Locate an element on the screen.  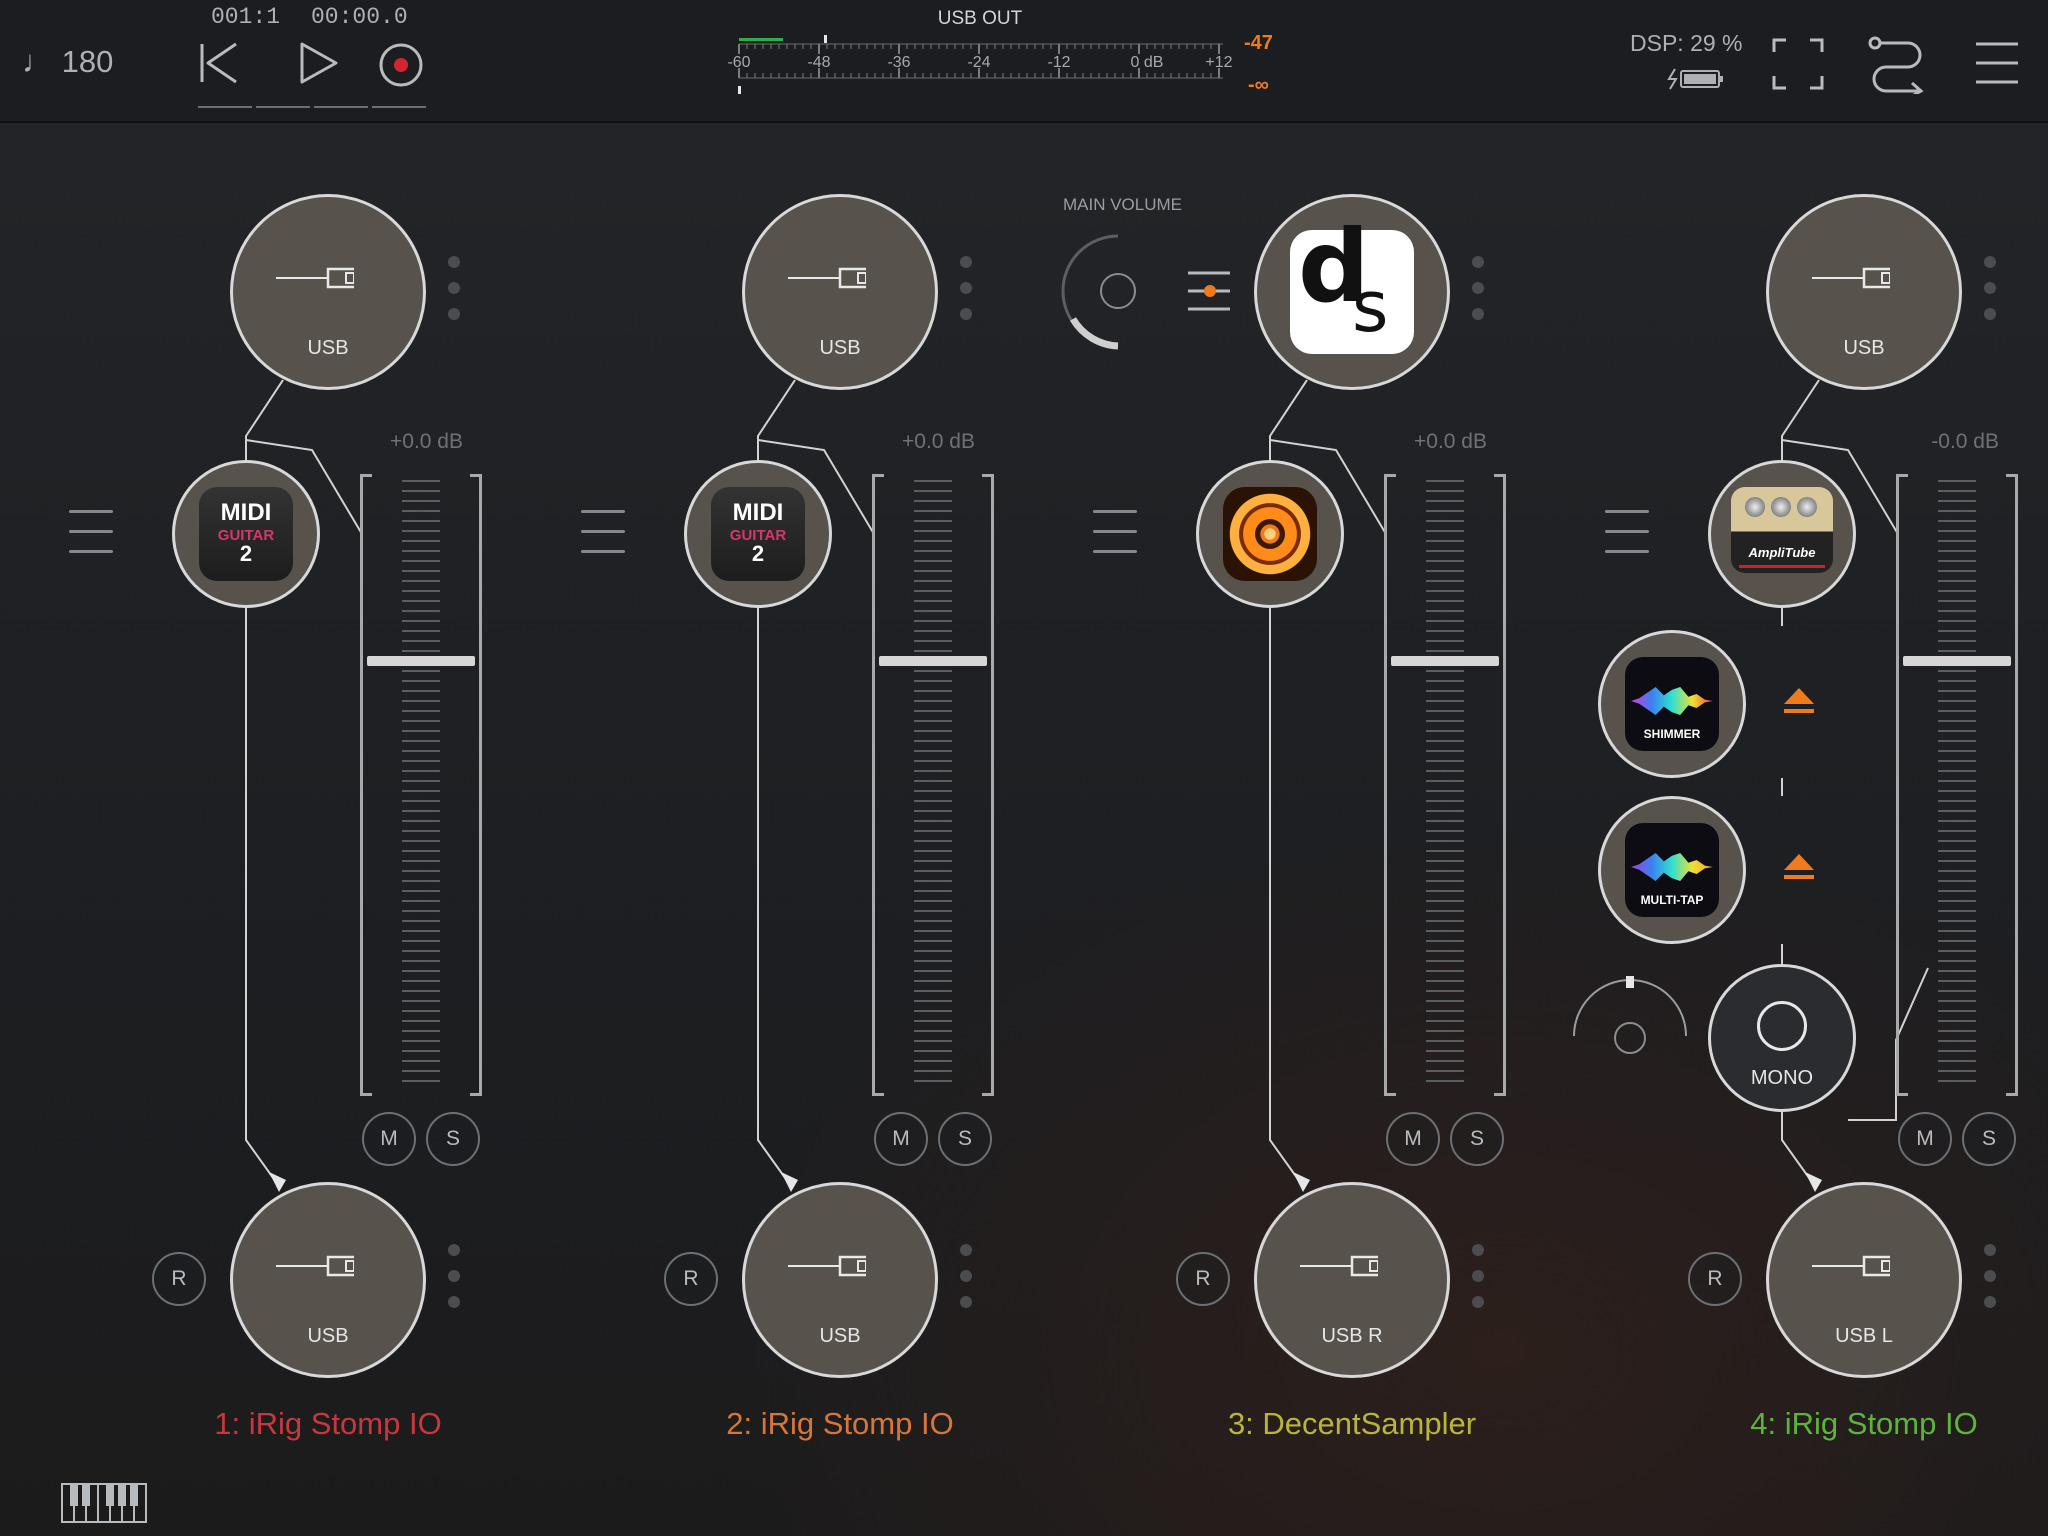
output-node: USB L is located at coordinates (1864, 1280).